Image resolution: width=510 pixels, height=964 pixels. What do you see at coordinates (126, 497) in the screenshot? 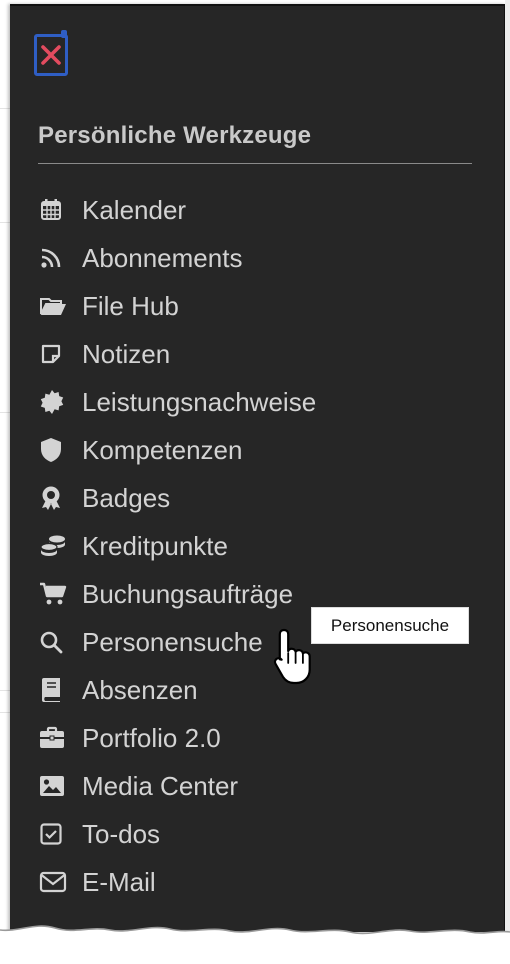
I see `menu-item-label: Badges` at bounding box center [126, 497].